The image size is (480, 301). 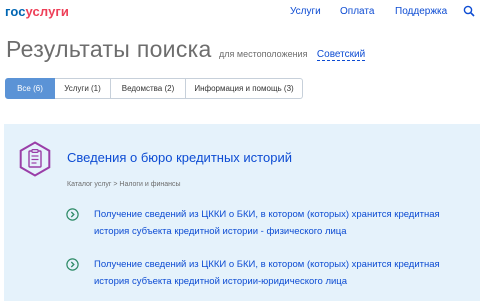 I want to click on search-icon, so click(x=469, y=11).